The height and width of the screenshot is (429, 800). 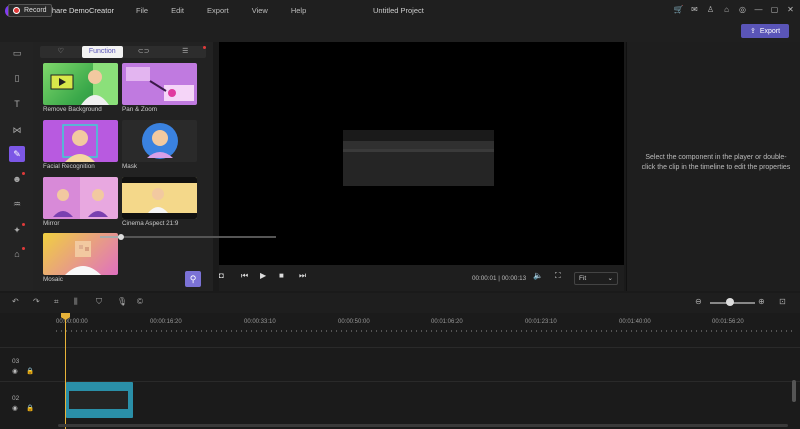 What do you see at coordinates (232, 10) in the screenshot?
I see `menu-bar: File Edit Export View Help` at bounding box center [232, 10].